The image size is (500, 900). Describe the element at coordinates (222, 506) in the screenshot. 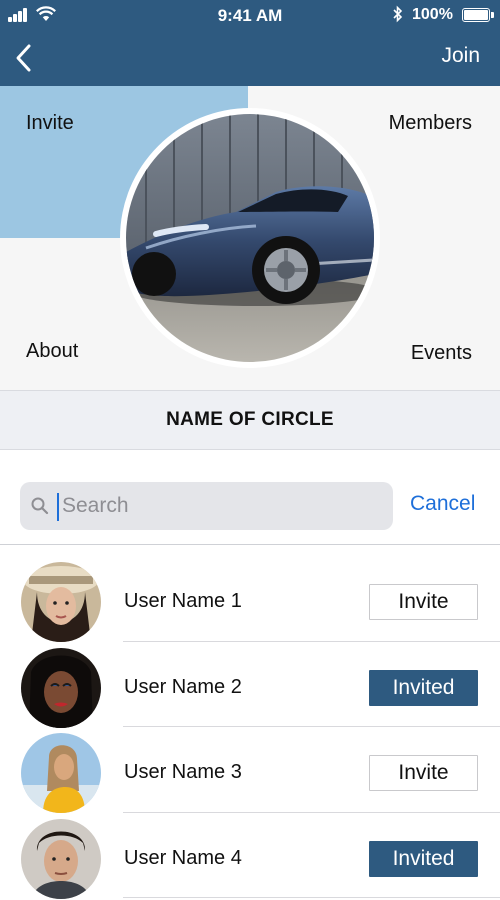

I see `search-input` at that location.